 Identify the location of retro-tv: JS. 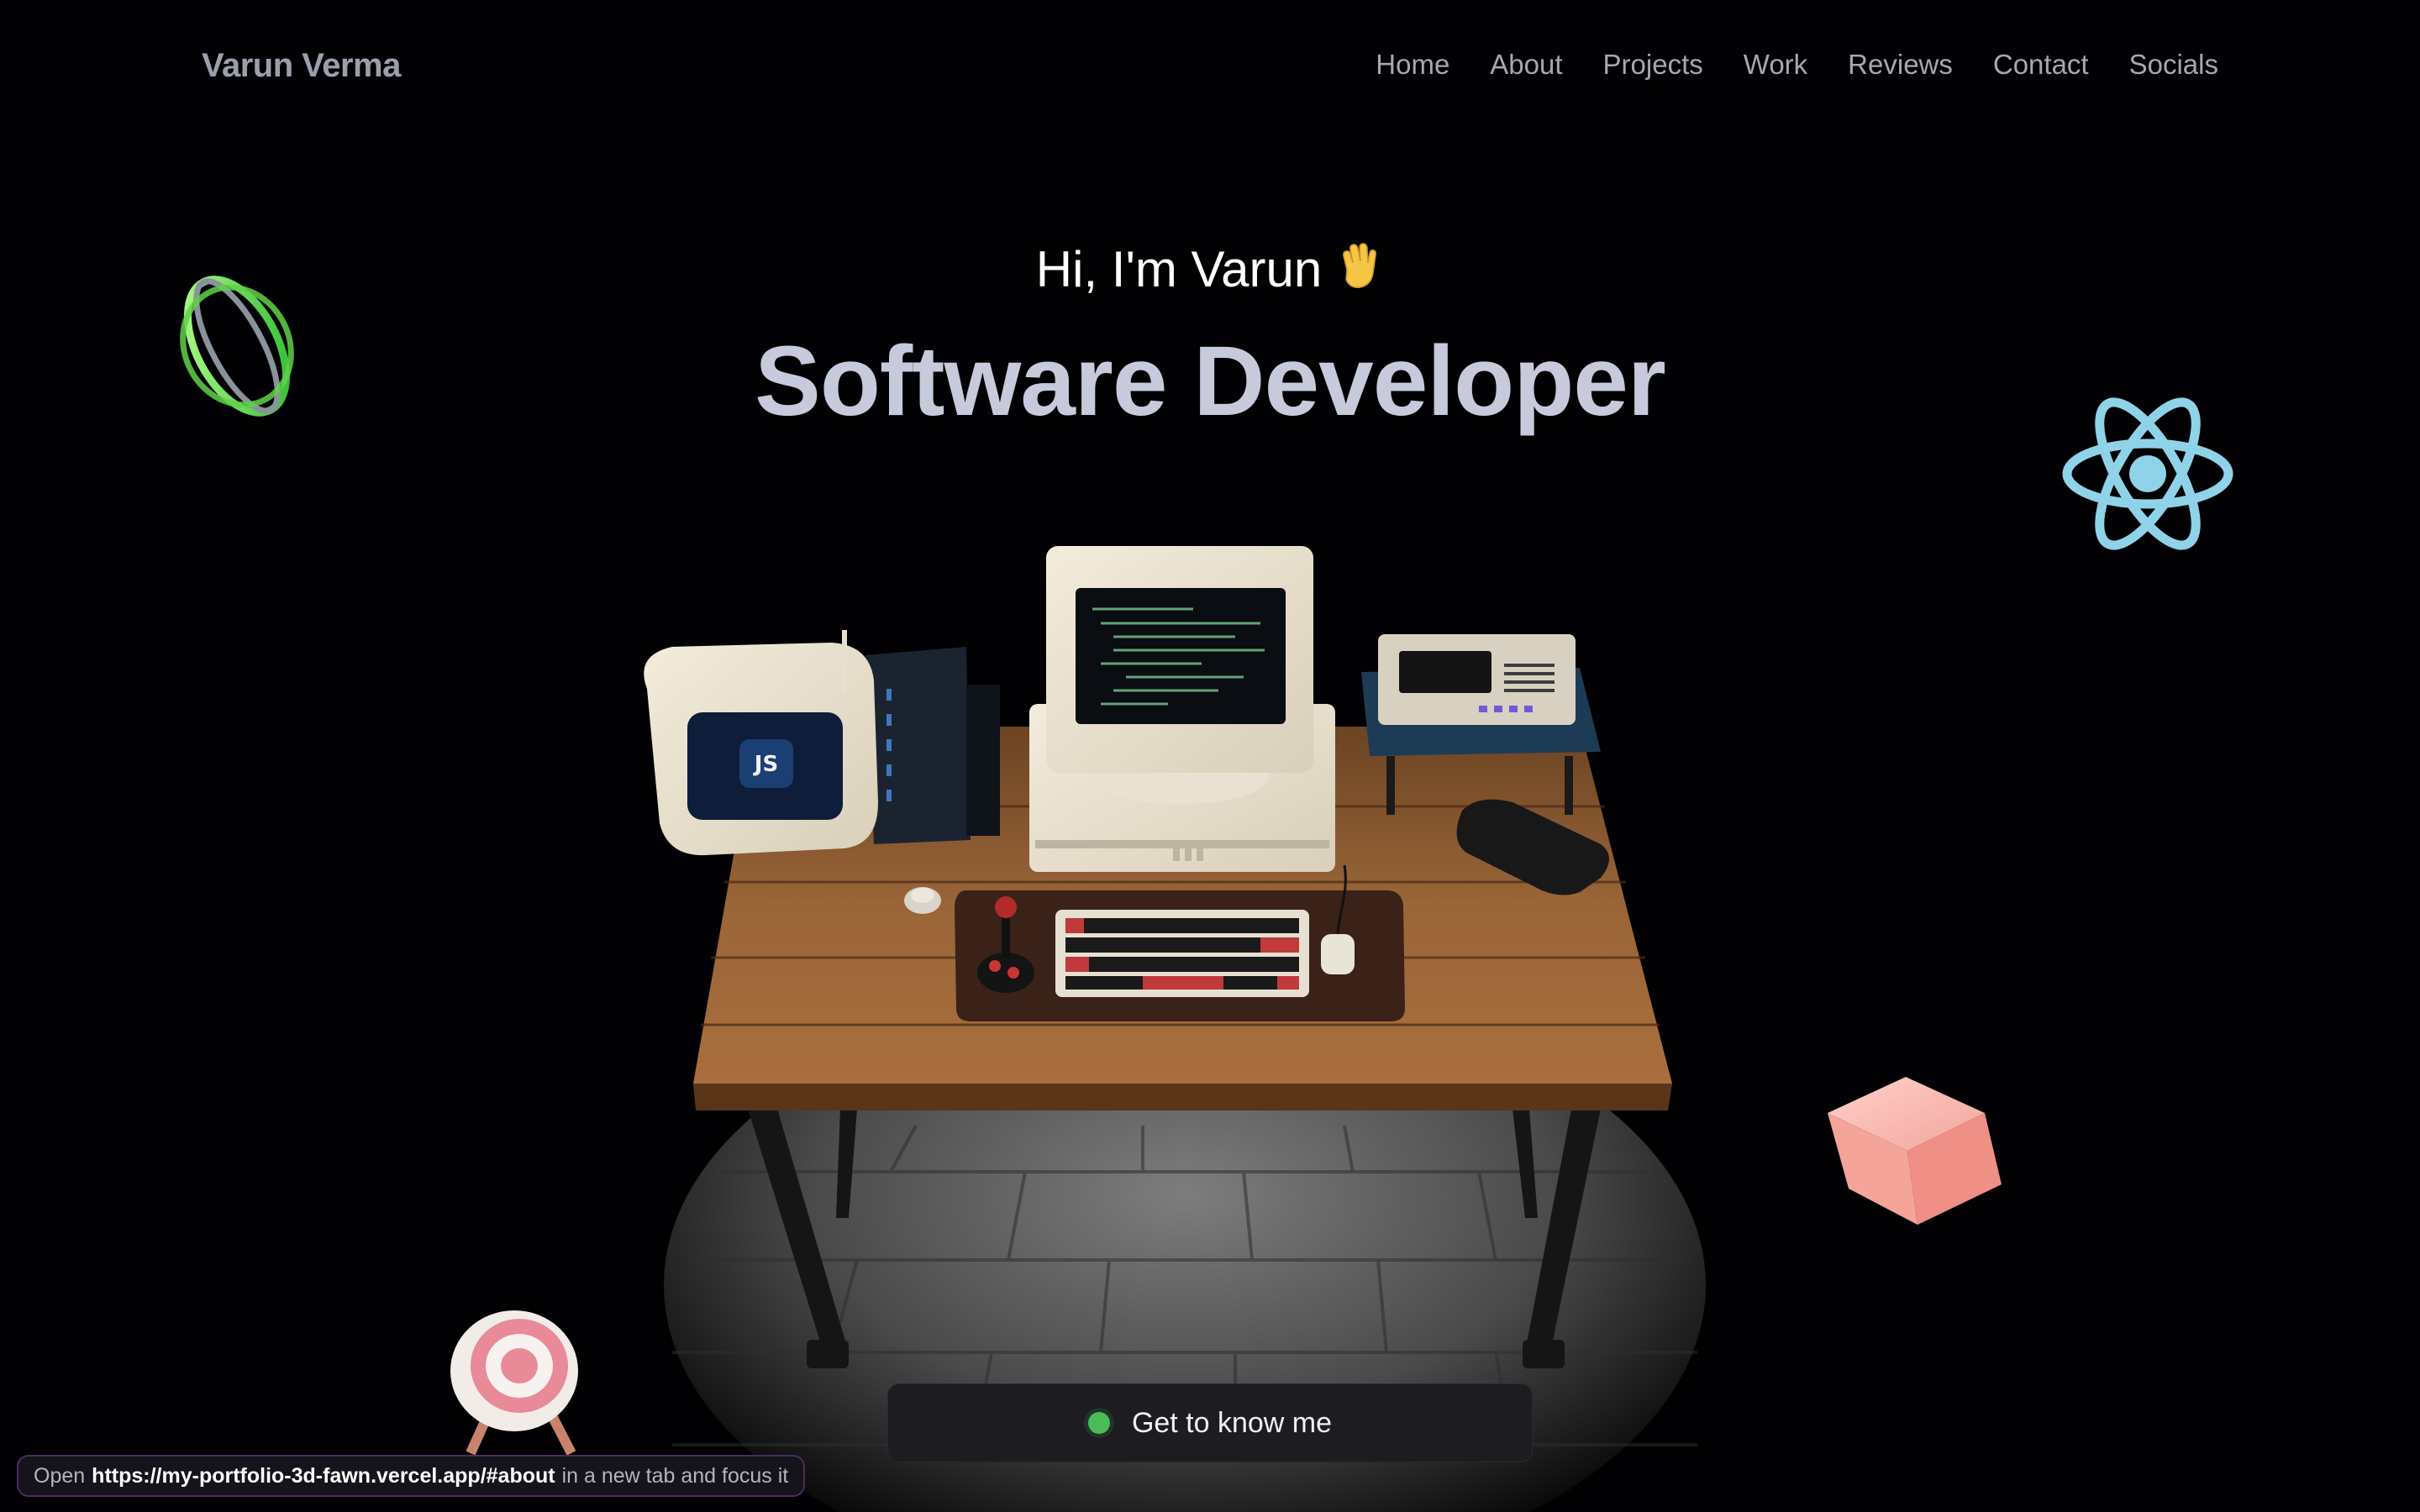
(761, 743).